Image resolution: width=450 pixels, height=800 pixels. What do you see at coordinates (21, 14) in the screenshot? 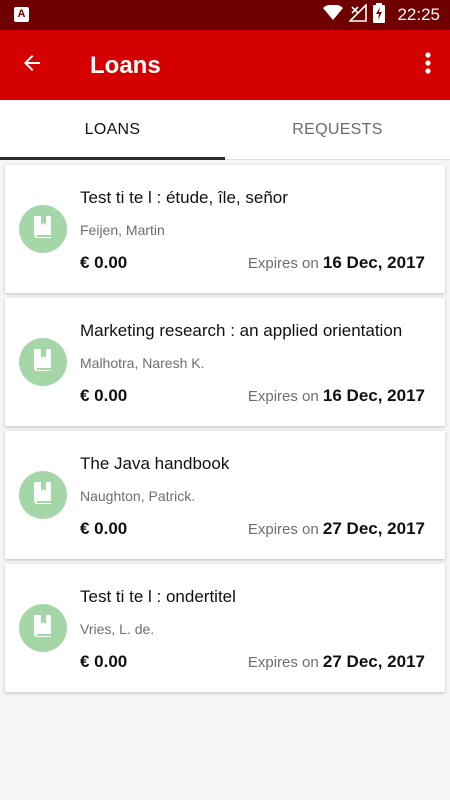
I see `app-notification-icon: A` at bounding box center [21, 14].